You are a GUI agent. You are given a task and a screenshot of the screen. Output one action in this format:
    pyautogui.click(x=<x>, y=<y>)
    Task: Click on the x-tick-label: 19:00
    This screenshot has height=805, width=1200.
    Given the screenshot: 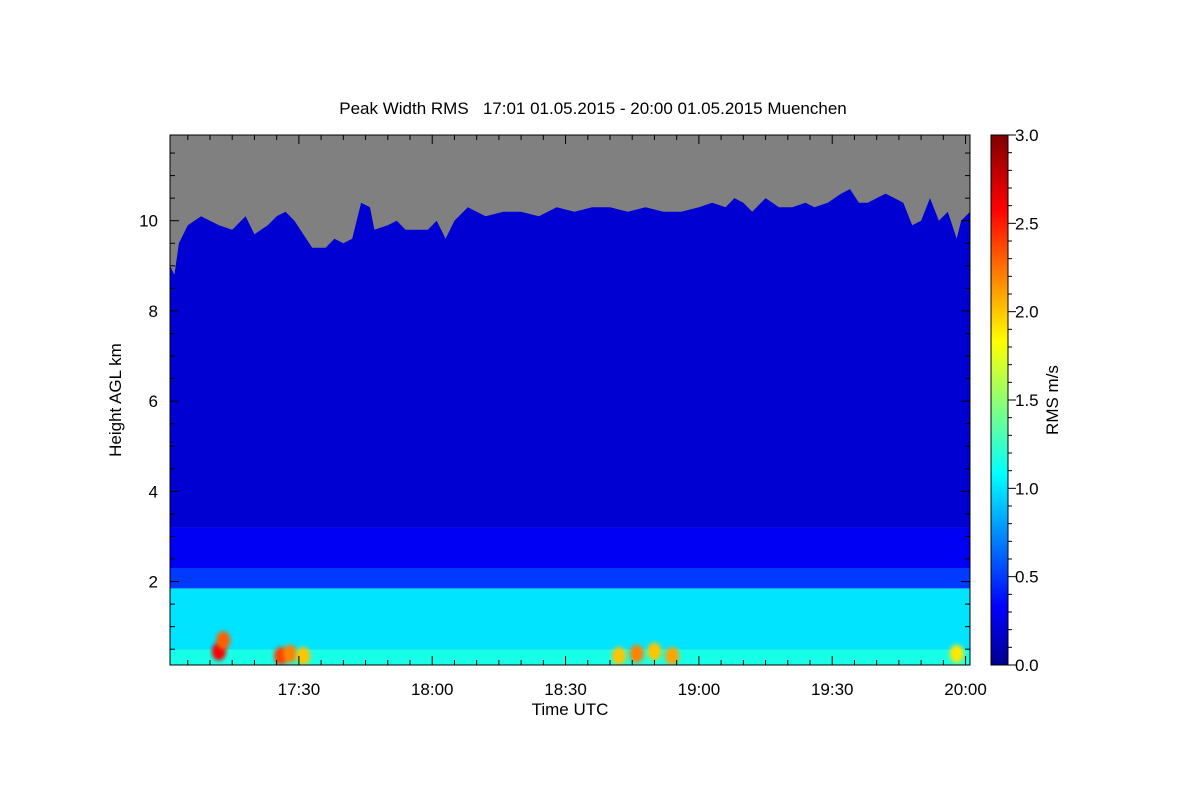 What is the action you would take?
    pyautogui.click(x=699, y=689)
    